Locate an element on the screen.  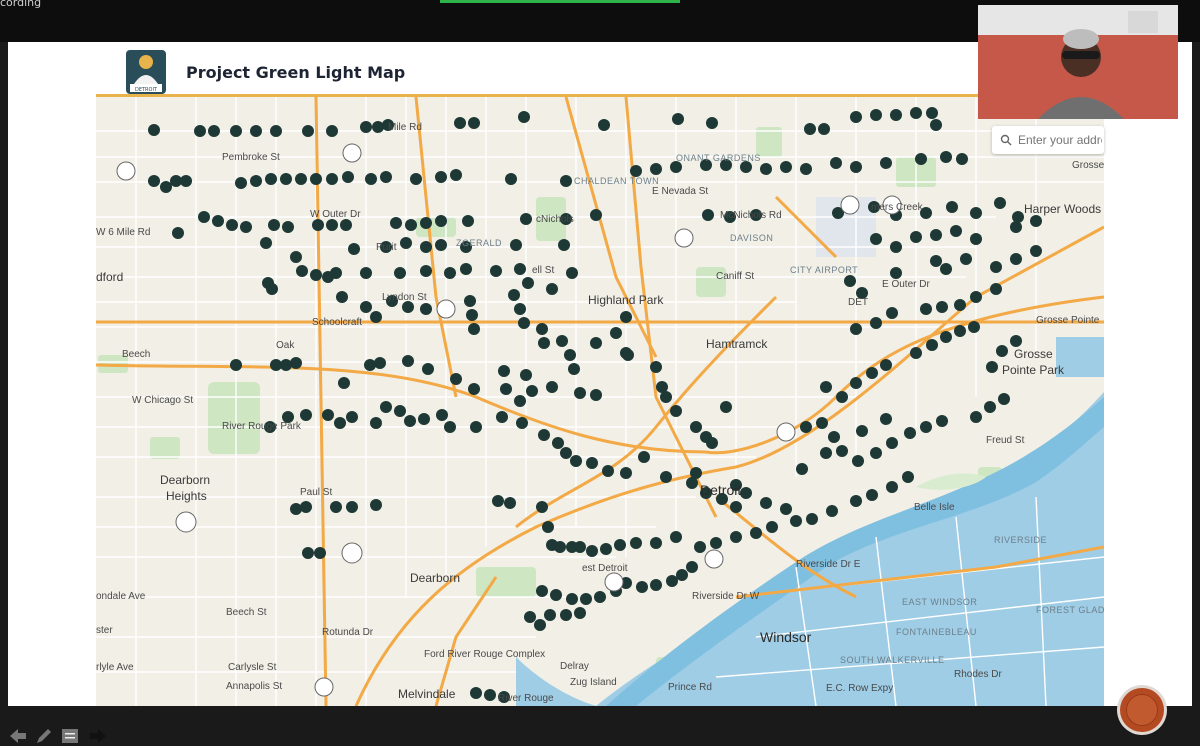
slide-header: DETROIT Project Green Light Map is located at coordinates (263, 72).